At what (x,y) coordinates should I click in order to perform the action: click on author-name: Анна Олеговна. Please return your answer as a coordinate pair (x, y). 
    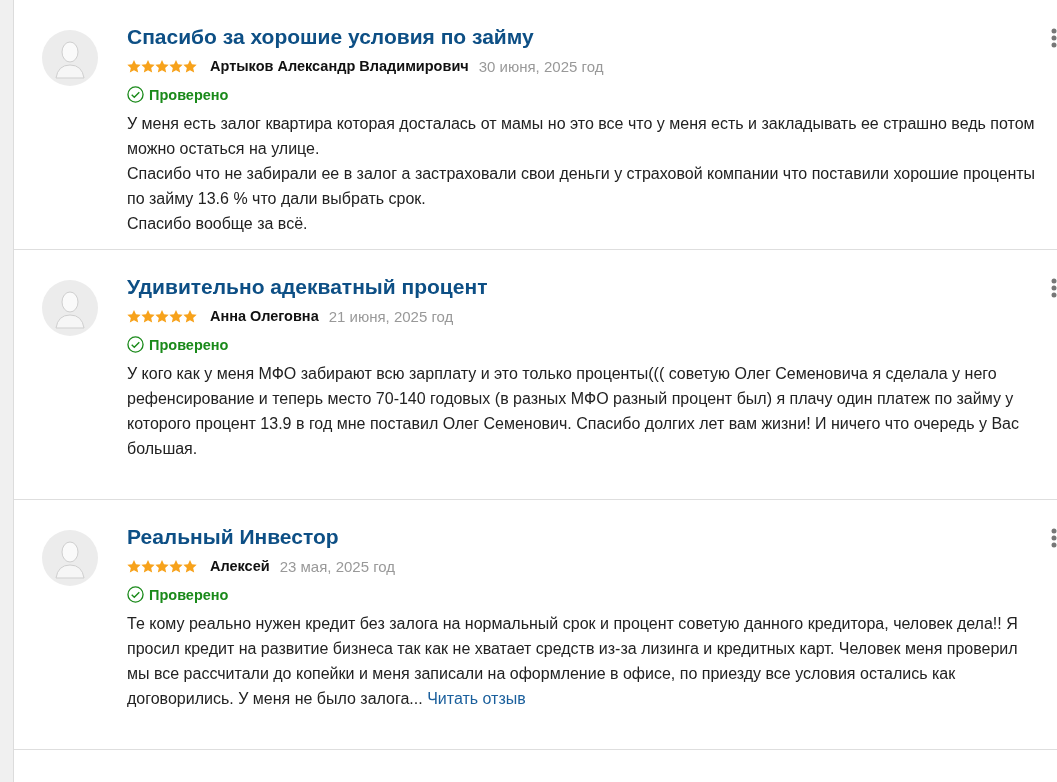
    Looking at the image, I should click on (264, 316).